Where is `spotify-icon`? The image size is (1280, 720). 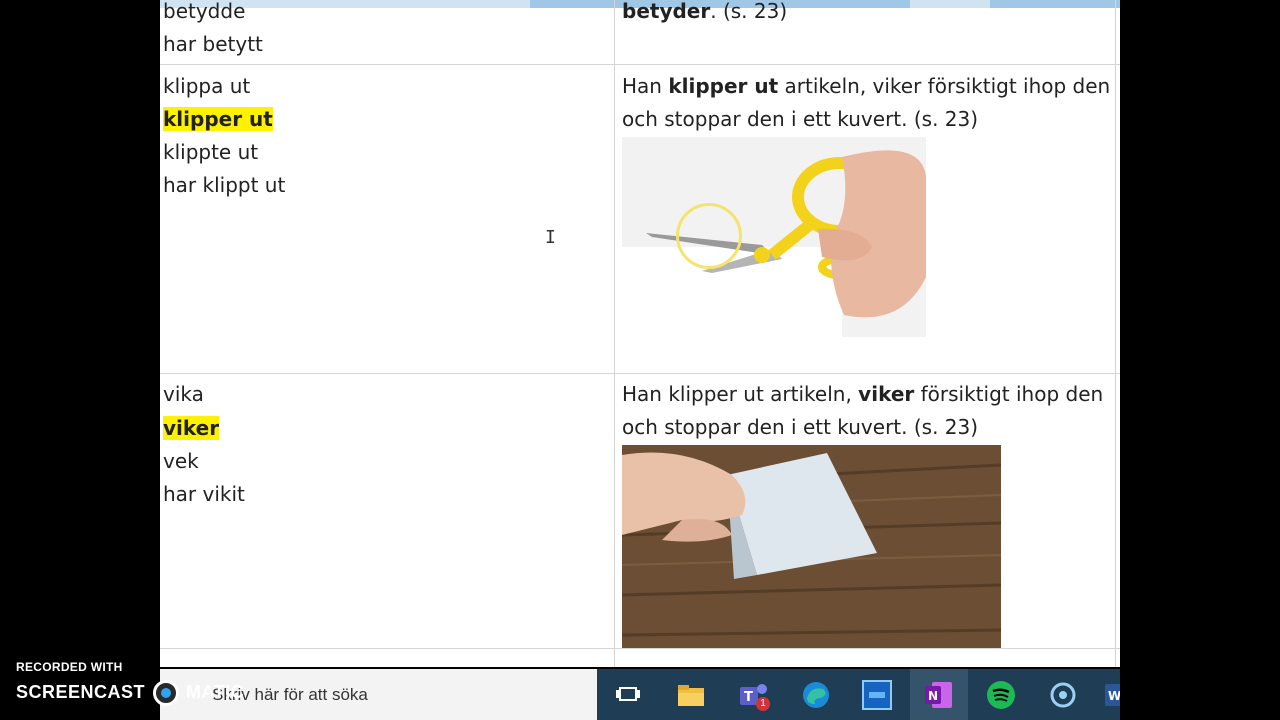 spotify-icon is located at coordinates (1001, 695).